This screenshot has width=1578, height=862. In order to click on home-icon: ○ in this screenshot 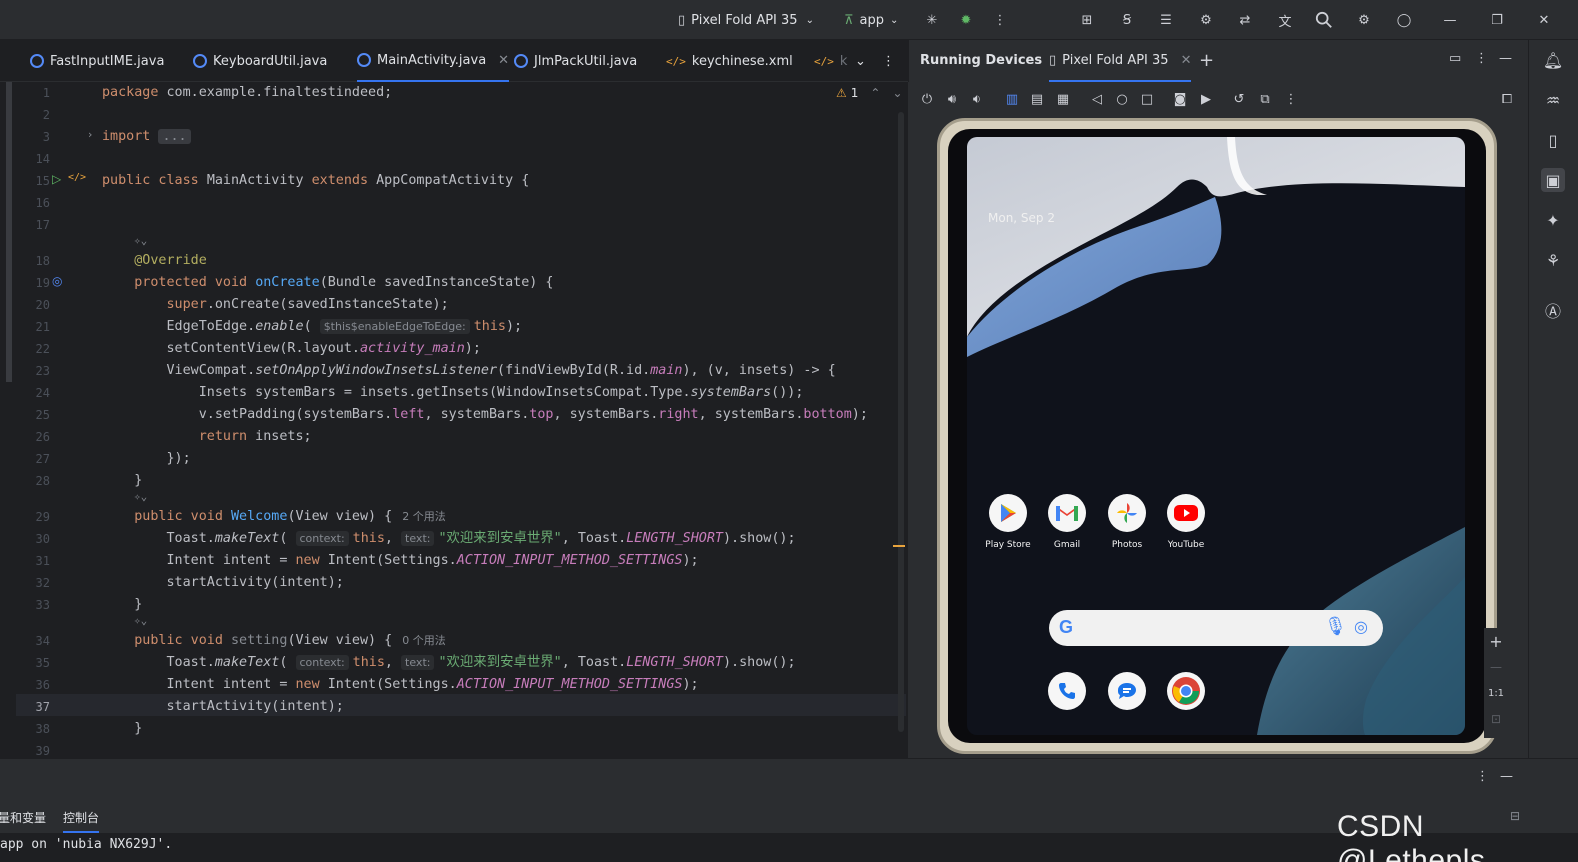, I will do `click(1122, 99)`.